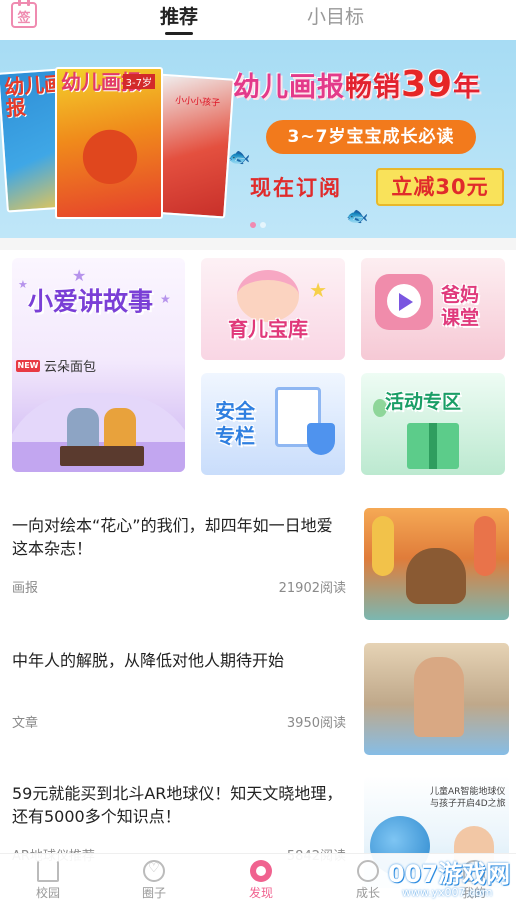 The height and width of the screenshot is (906, 516). I want to click on nav-label: 发现, so click(260, 893).